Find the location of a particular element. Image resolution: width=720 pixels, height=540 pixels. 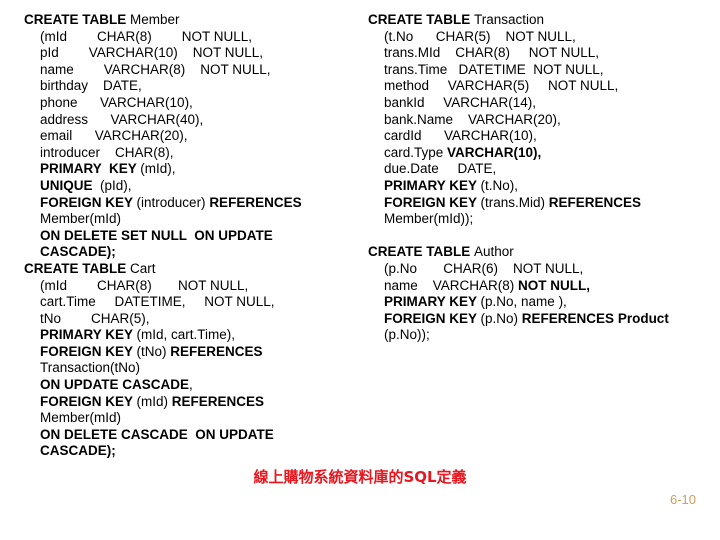

sql-text: (pId), is located at coordinates (114, 185).